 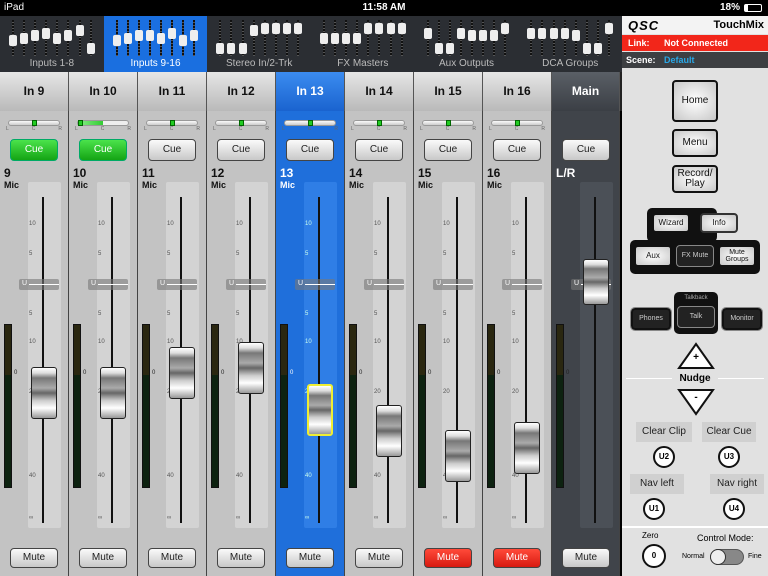 What do you see at coordinates (742, 319) in the screenshot?
I see `monitor-button: Monitor` at bounding box center [742, 319].